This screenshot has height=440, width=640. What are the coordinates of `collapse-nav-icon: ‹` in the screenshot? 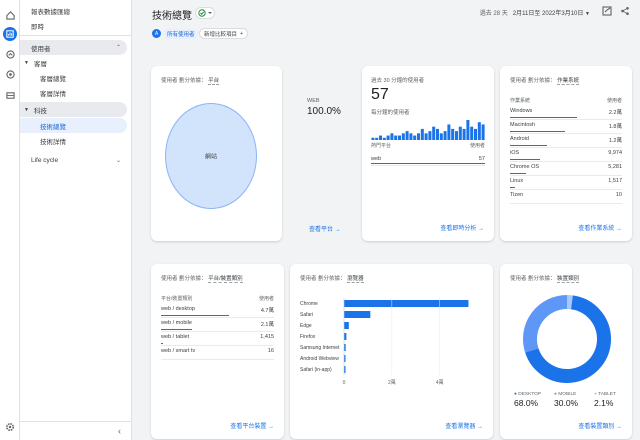 It's located at (119, 431).